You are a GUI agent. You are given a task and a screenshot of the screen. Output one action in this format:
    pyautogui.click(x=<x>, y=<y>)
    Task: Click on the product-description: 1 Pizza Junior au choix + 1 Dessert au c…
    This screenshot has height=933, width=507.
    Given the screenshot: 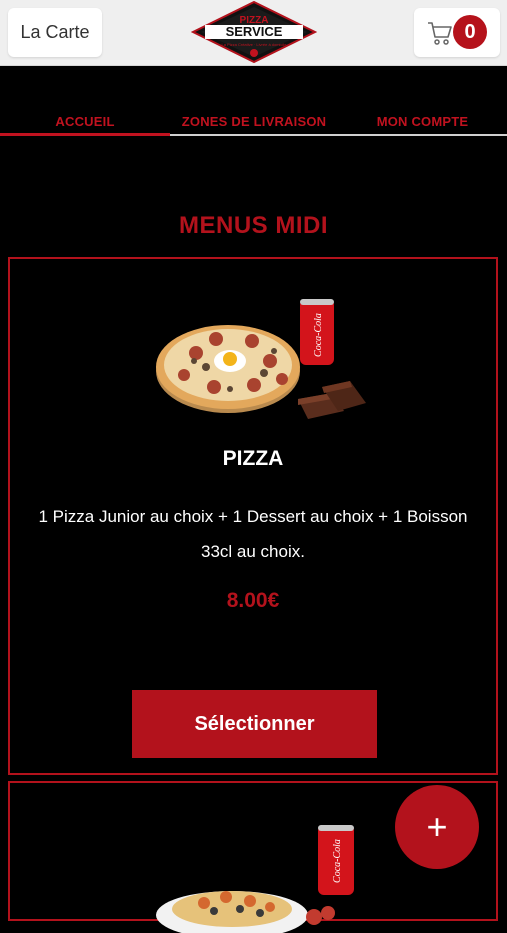 What is the action you would take?
    pyautogui.click(x=253, y=534)
    